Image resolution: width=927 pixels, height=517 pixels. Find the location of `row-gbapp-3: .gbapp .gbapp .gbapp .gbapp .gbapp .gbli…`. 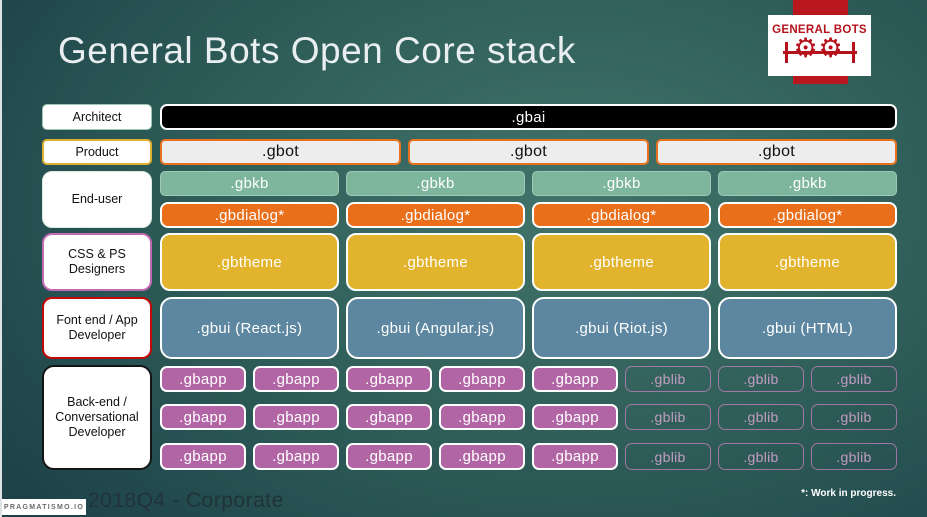

row-gbapp-3: .gbapp .gbapp .gbapp .gbapp .gbapp .gbli… is located at coordinates (528, 456).